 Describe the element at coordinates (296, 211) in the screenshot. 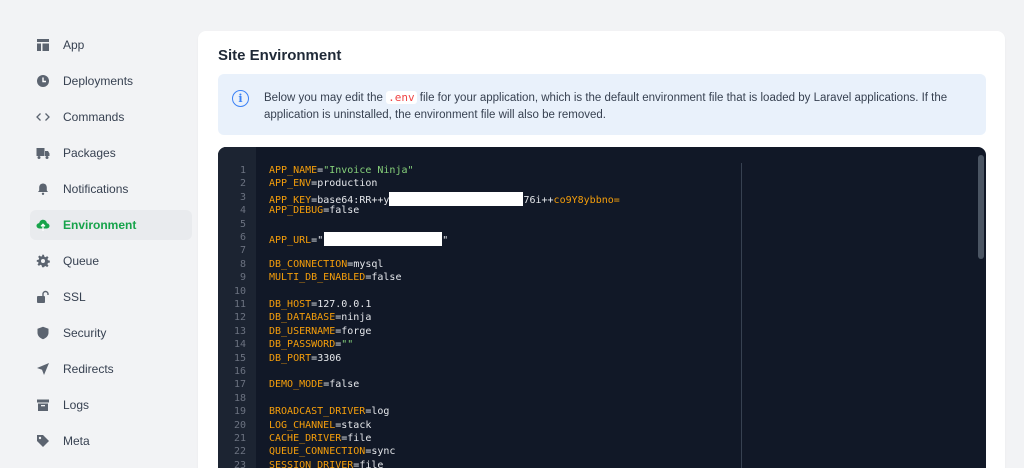

I see `env-key: APP_DEBUG` at that location.